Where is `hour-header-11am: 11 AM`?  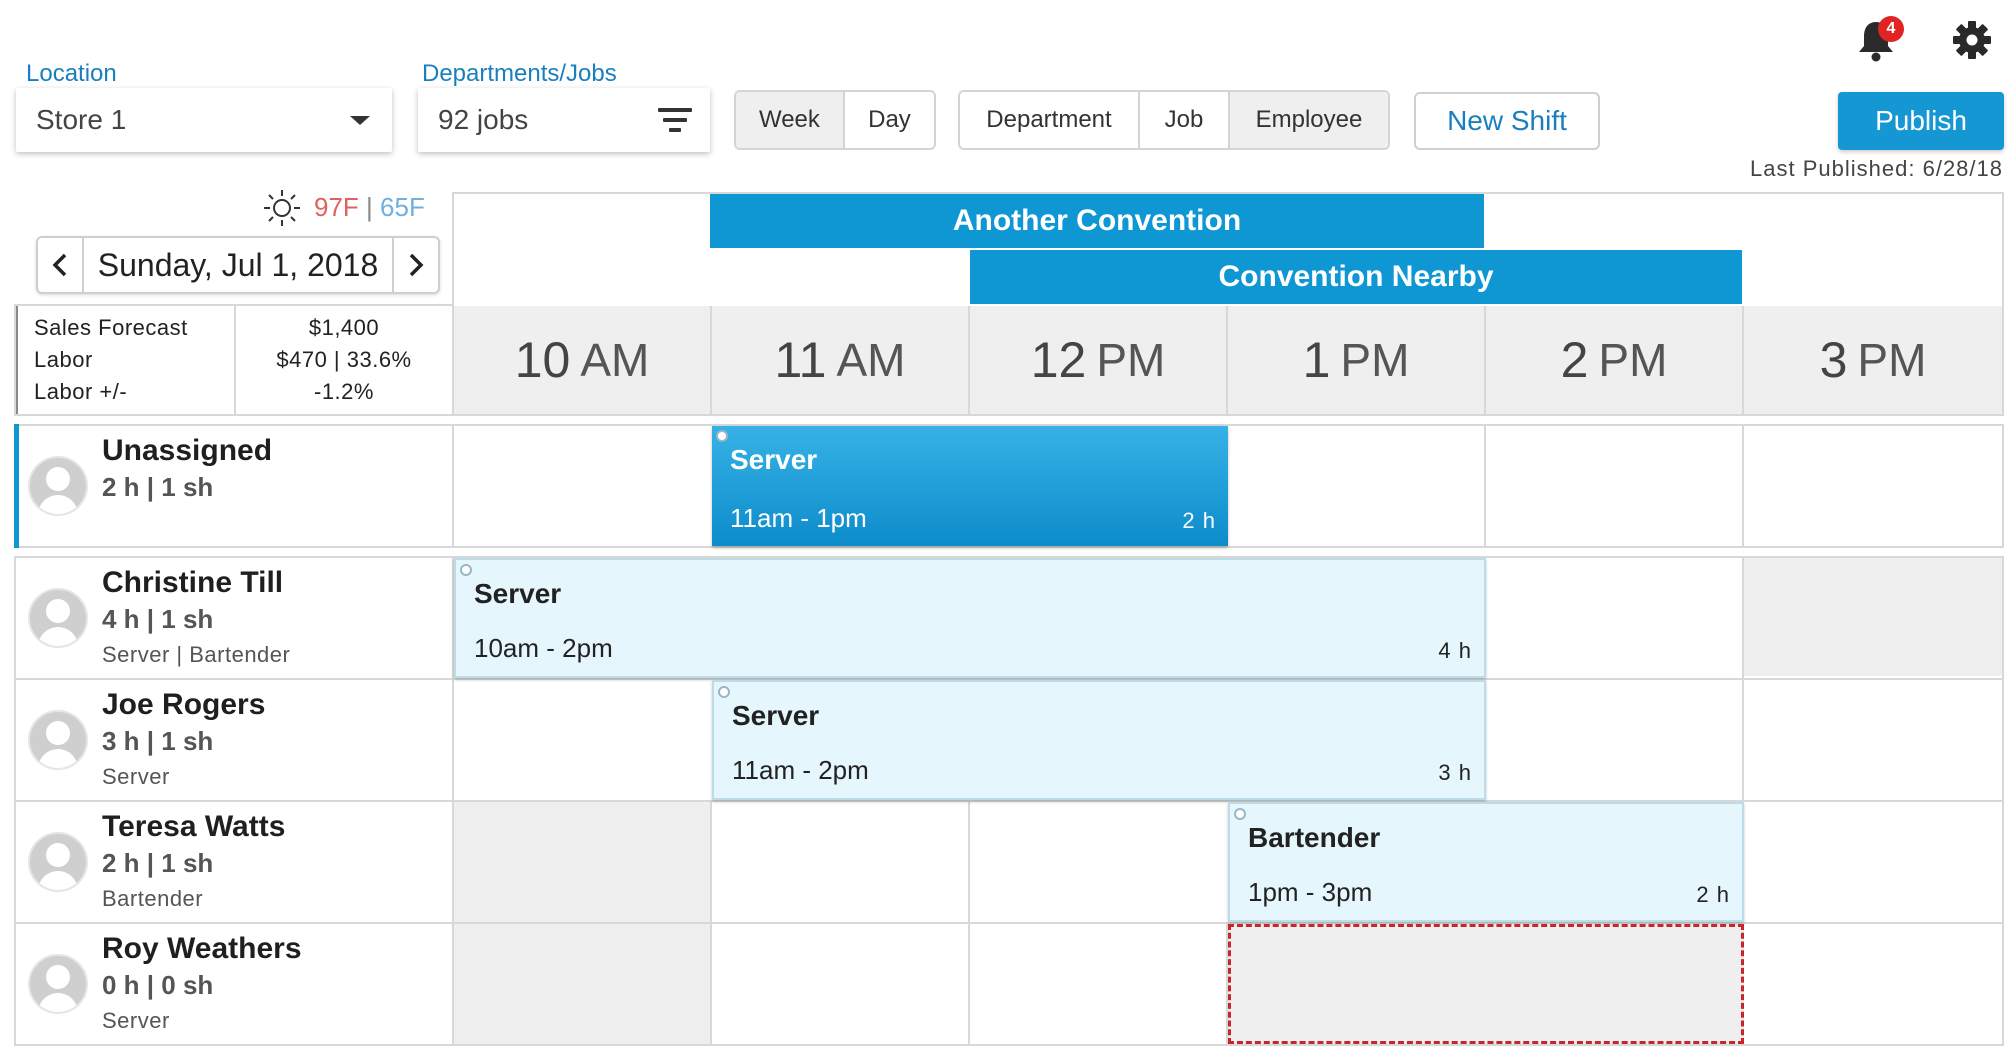 hour-header-11am: 11 AM is located at coordinates (840, 360).